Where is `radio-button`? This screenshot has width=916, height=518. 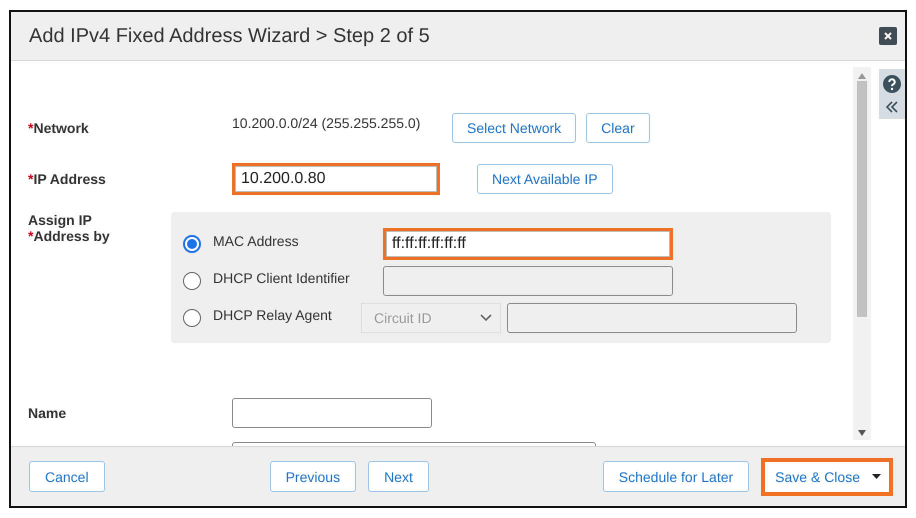
radio-button is located at coordinates (192, 243).